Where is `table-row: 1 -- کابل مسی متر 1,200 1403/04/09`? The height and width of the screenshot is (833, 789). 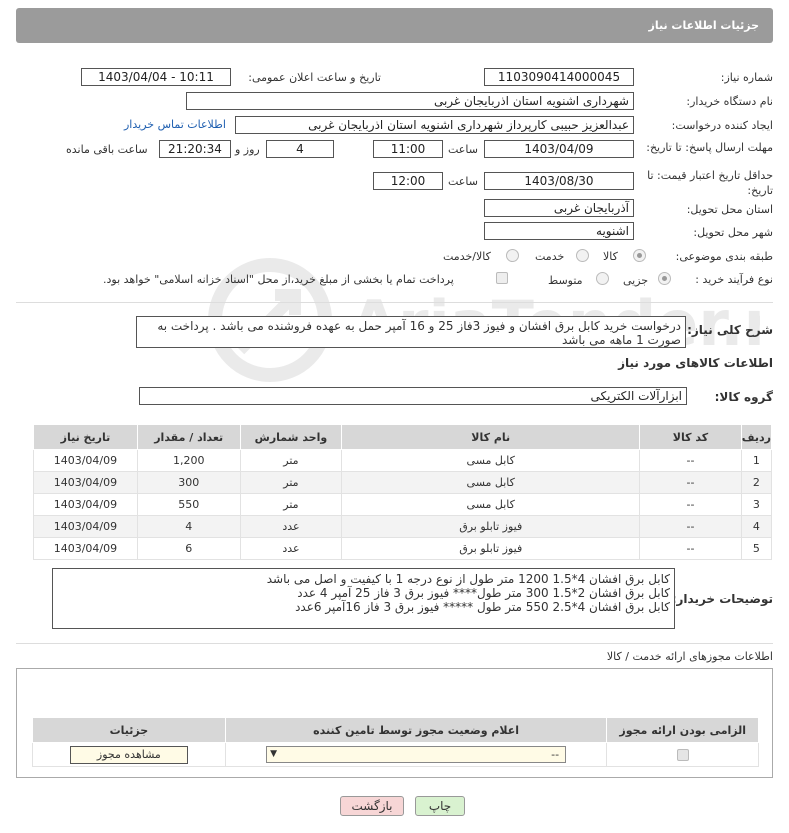
table-row: 1 -- کابل مسی متر 1,200 1403/04/09 is located at coordinates (403, 460).